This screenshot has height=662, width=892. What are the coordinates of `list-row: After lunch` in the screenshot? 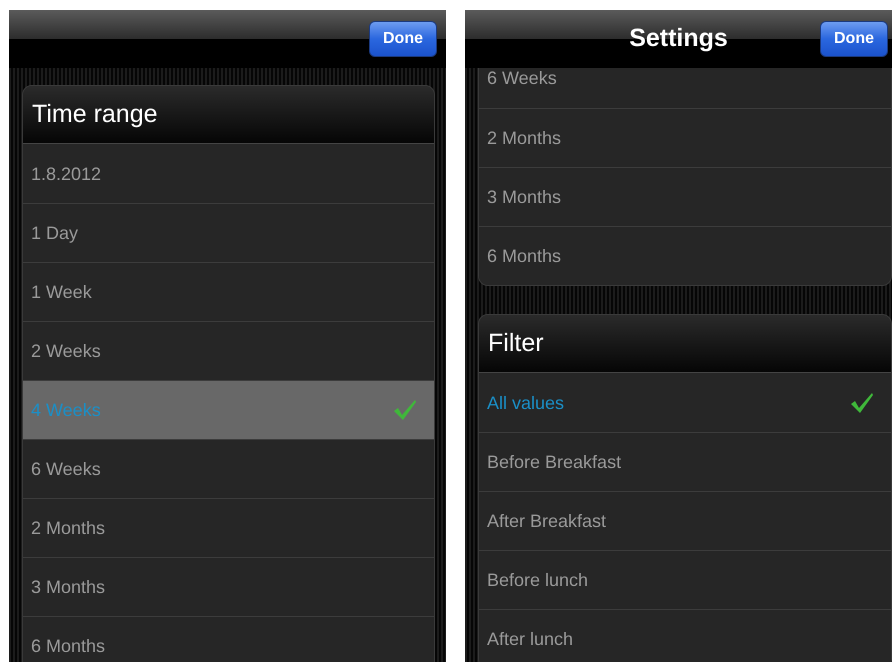 It's located at (685, 635).